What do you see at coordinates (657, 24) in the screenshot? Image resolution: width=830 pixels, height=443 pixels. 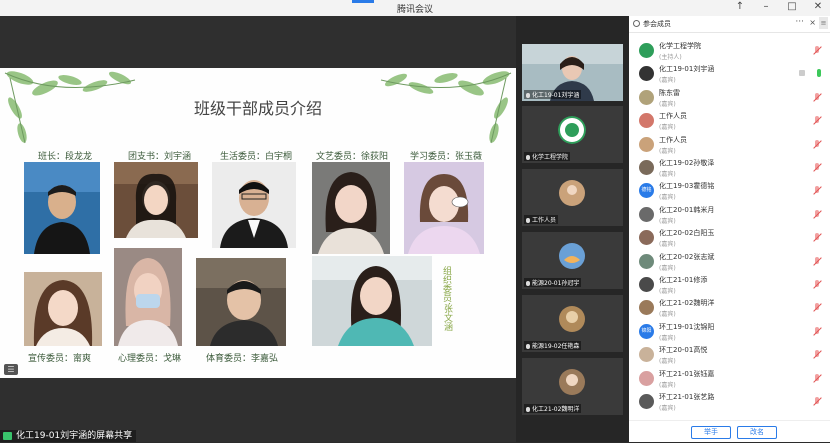 I see `participants-panel-title: 参会成员` at bounding box center [657, 24].